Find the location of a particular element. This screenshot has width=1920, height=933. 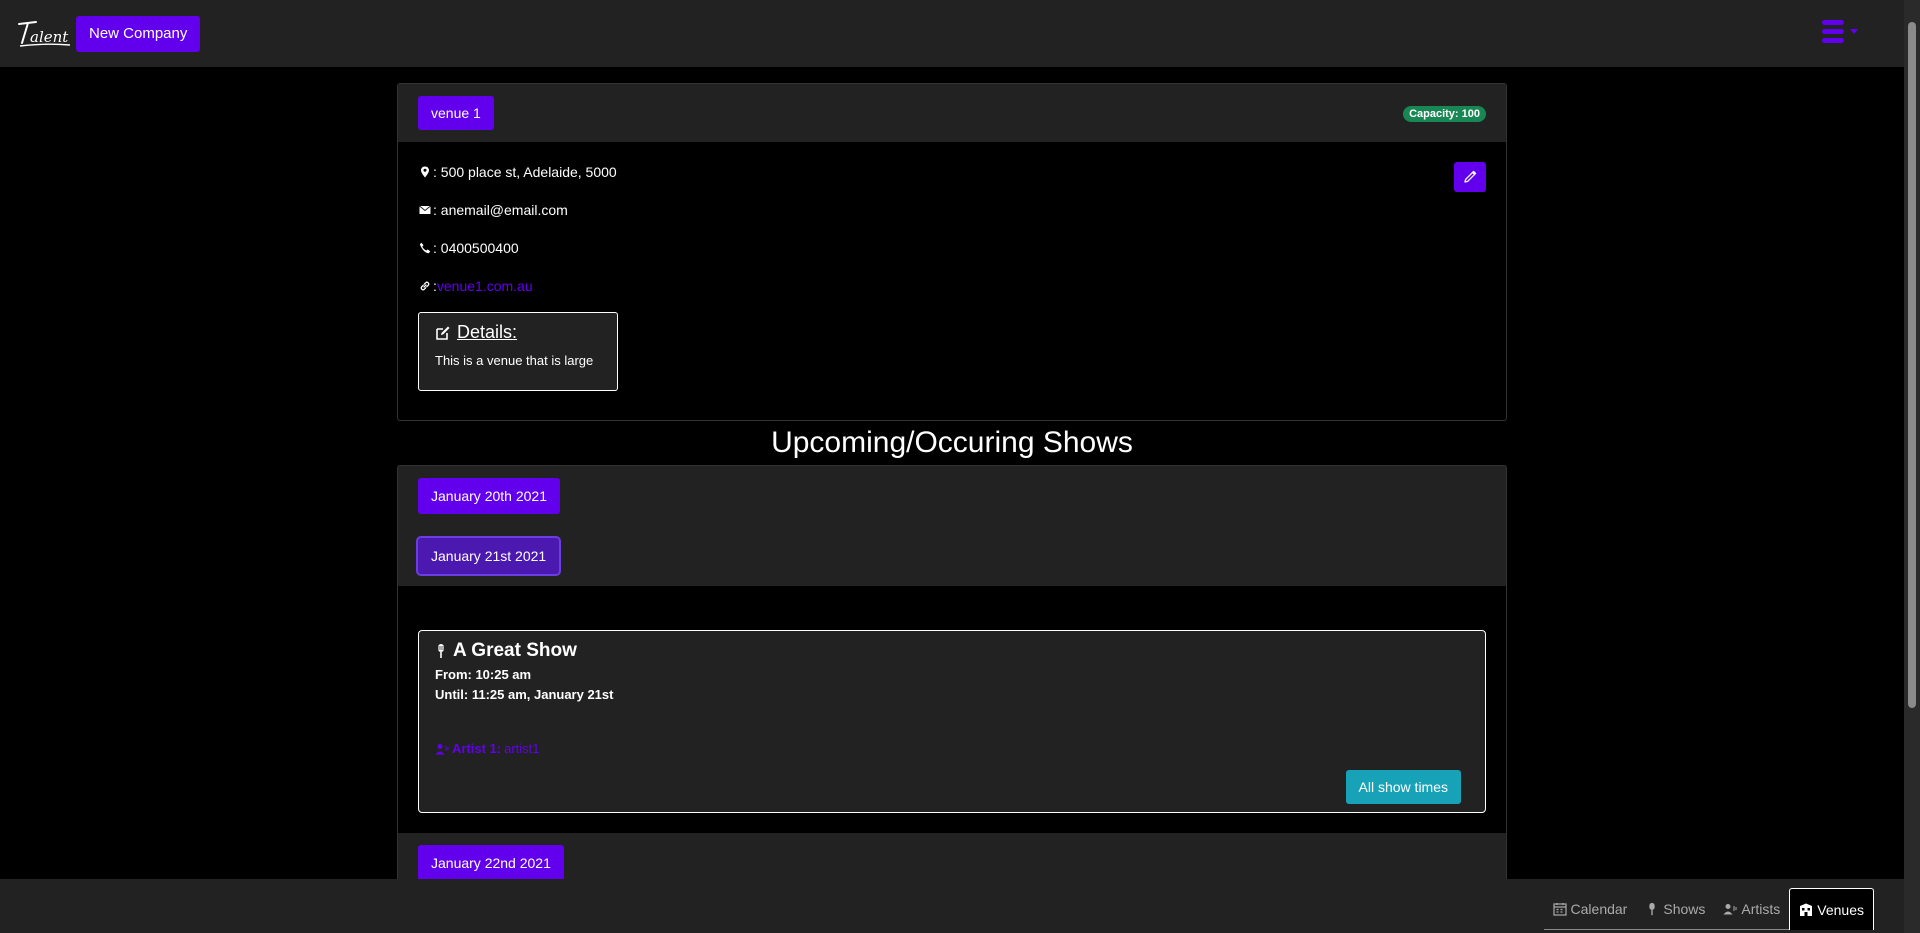

new-company-button: New Company is located at coordinates (138, 33).